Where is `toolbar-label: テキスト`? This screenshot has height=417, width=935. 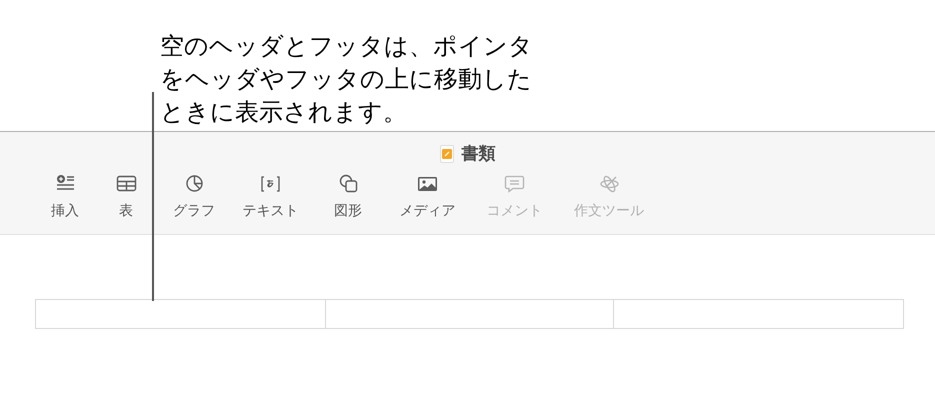 toolbar-label: テキスト is located at coordinates (270, 210).